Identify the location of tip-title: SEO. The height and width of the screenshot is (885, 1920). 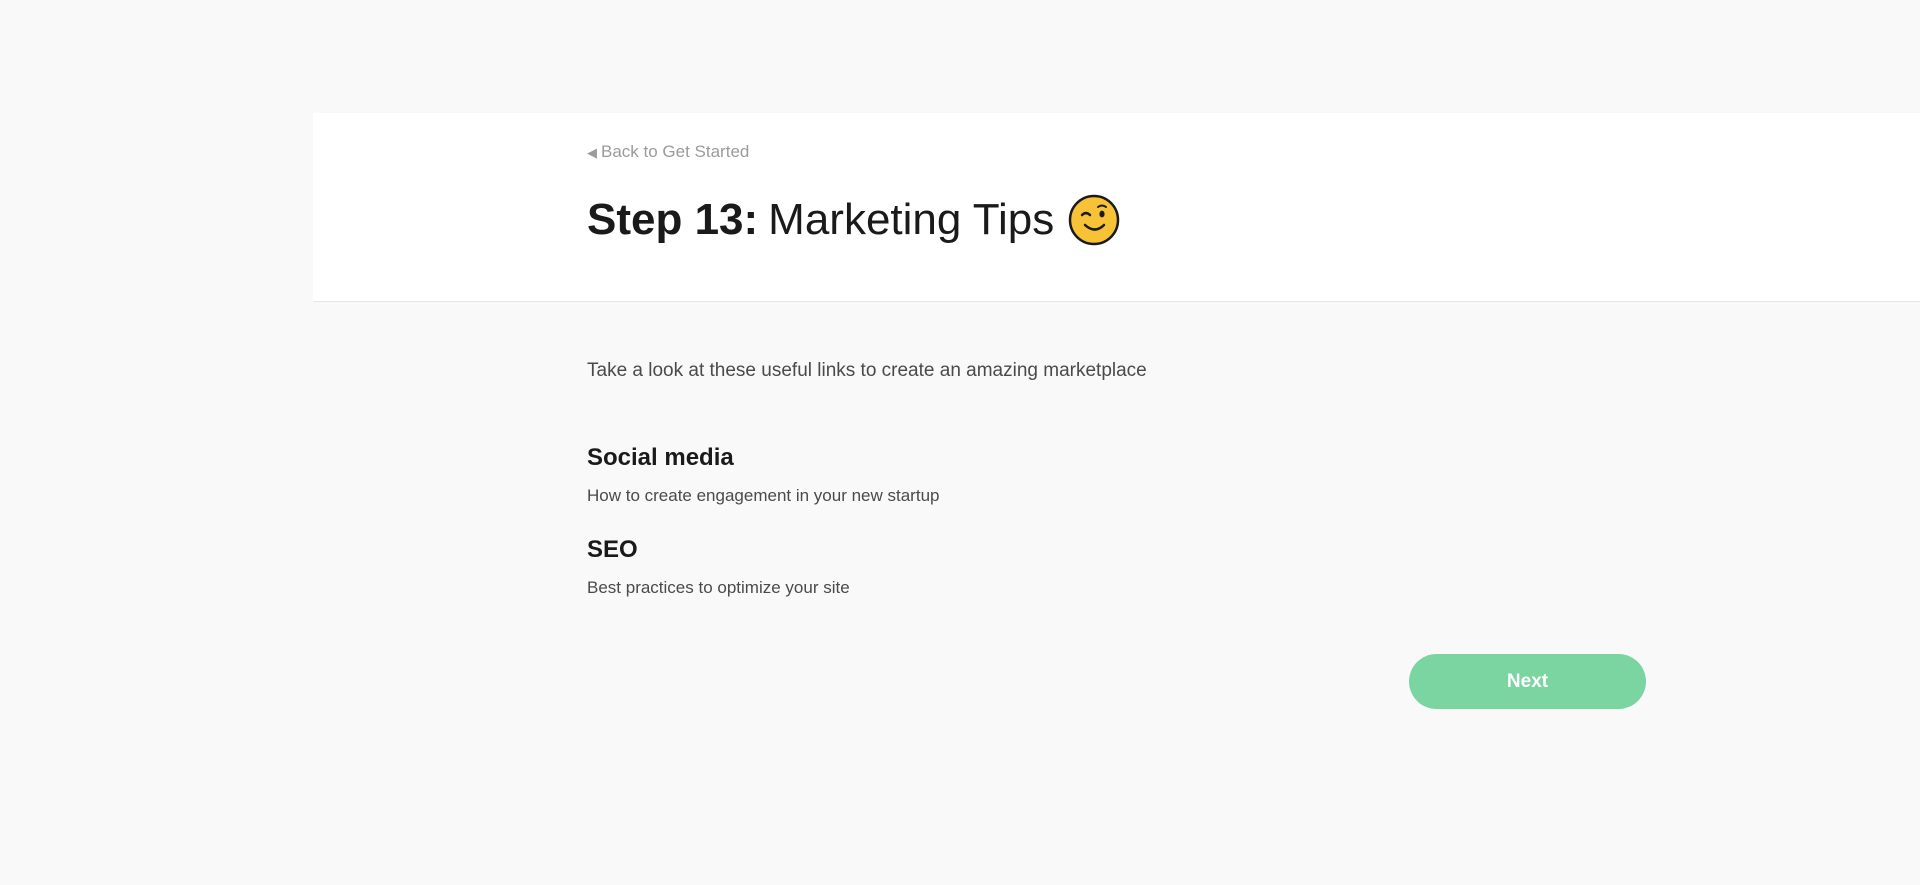
(718, 550).